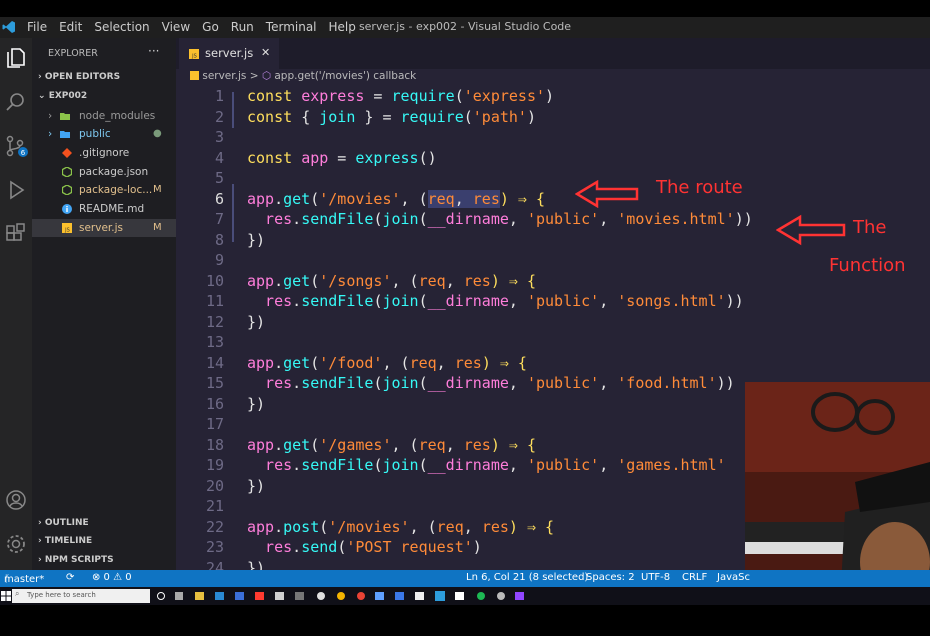 Image resolution: width=930 pixels, height=636 pixels. Describe the element at coordinates (867, 265) in the screenshot. I see `annotation-function-2: Function` at that location.